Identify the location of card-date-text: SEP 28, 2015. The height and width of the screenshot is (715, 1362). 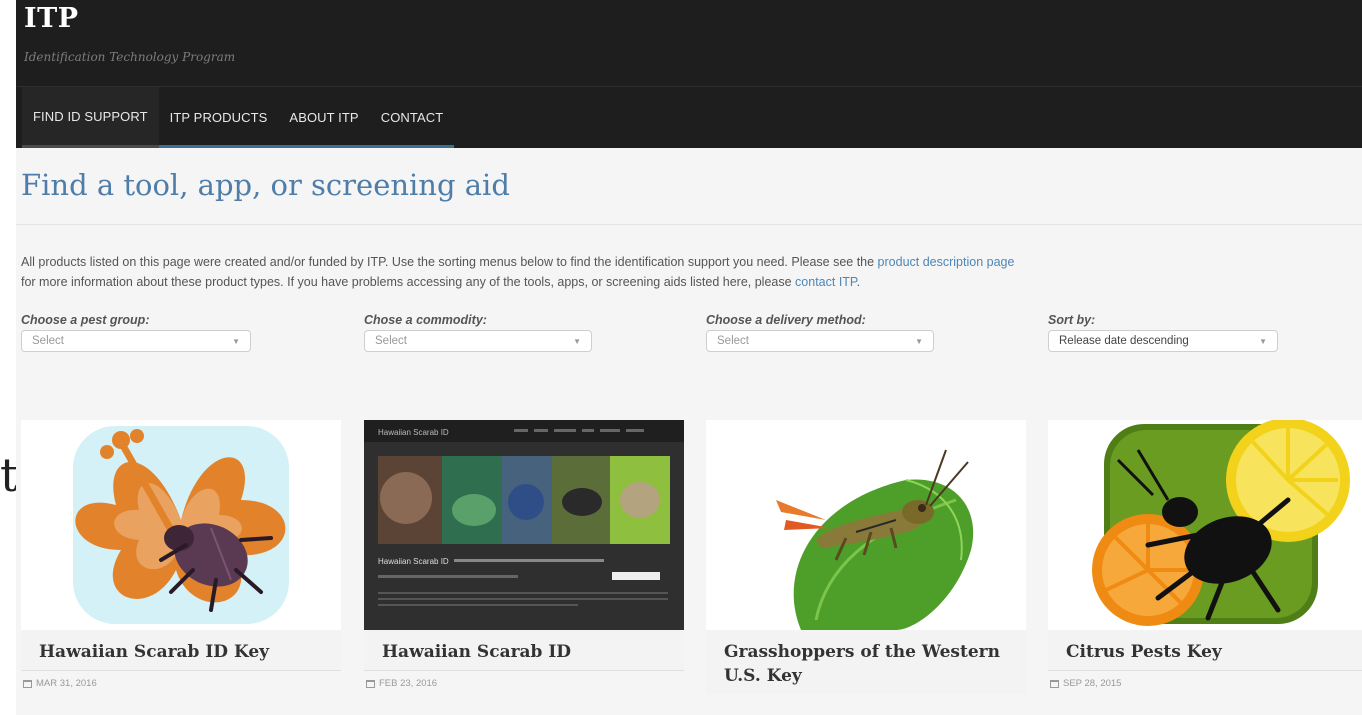
(1092, 683).